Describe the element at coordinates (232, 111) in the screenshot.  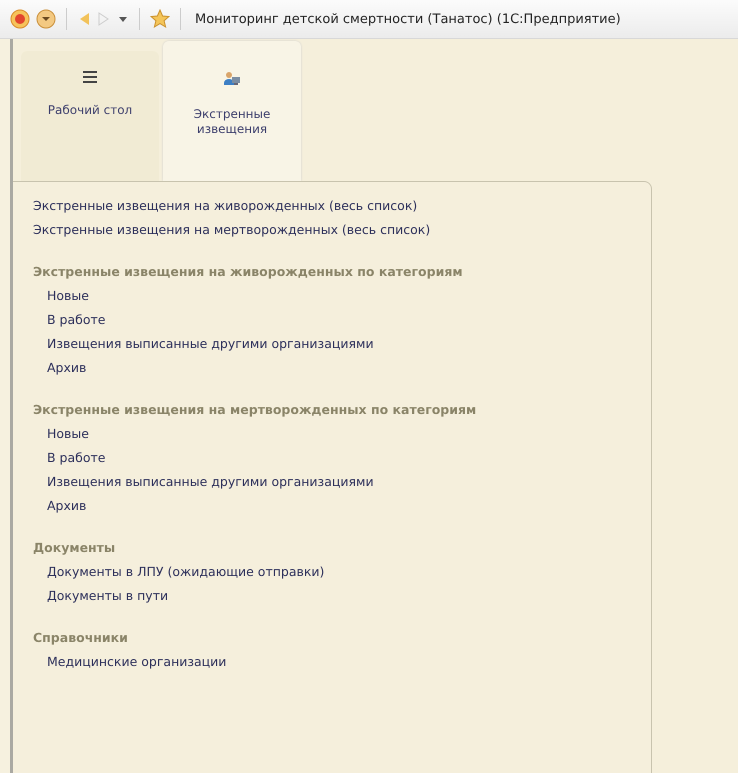
I see `section-tab: Экстренные извещения` at that location.